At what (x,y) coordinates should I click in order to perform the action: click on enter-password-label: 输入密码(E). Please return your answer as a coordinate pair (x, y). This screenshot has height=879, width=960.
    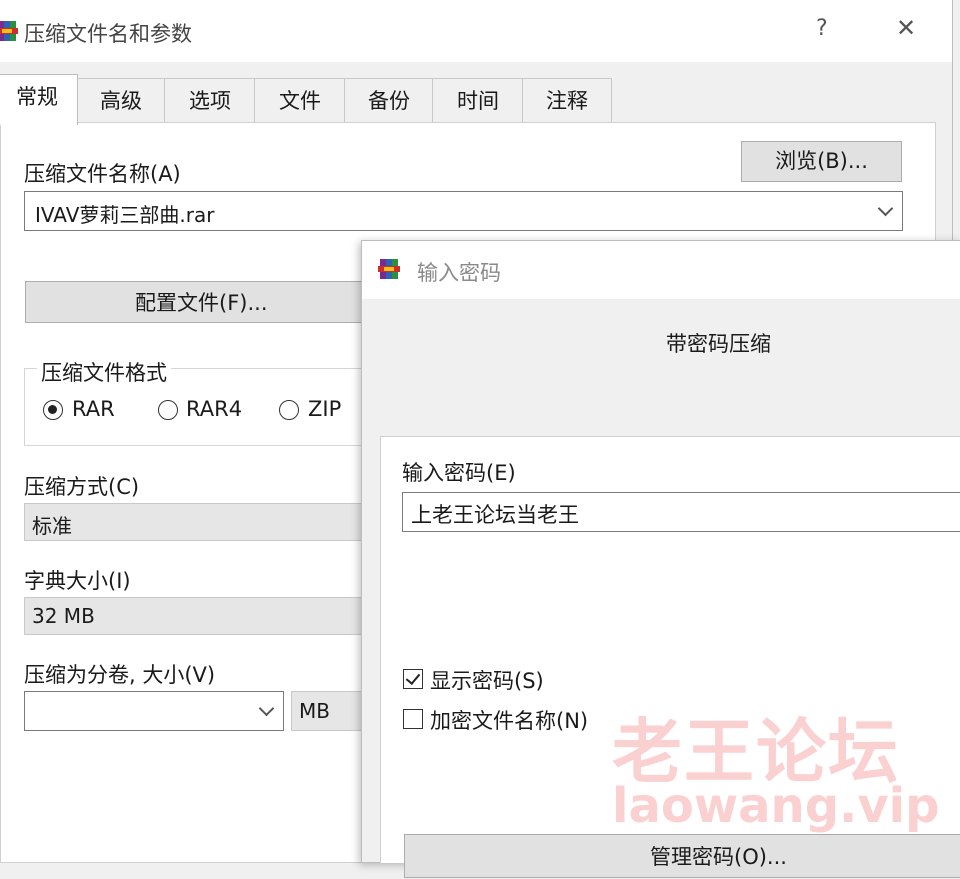
    Looking at the image, I should click on (459, 473).